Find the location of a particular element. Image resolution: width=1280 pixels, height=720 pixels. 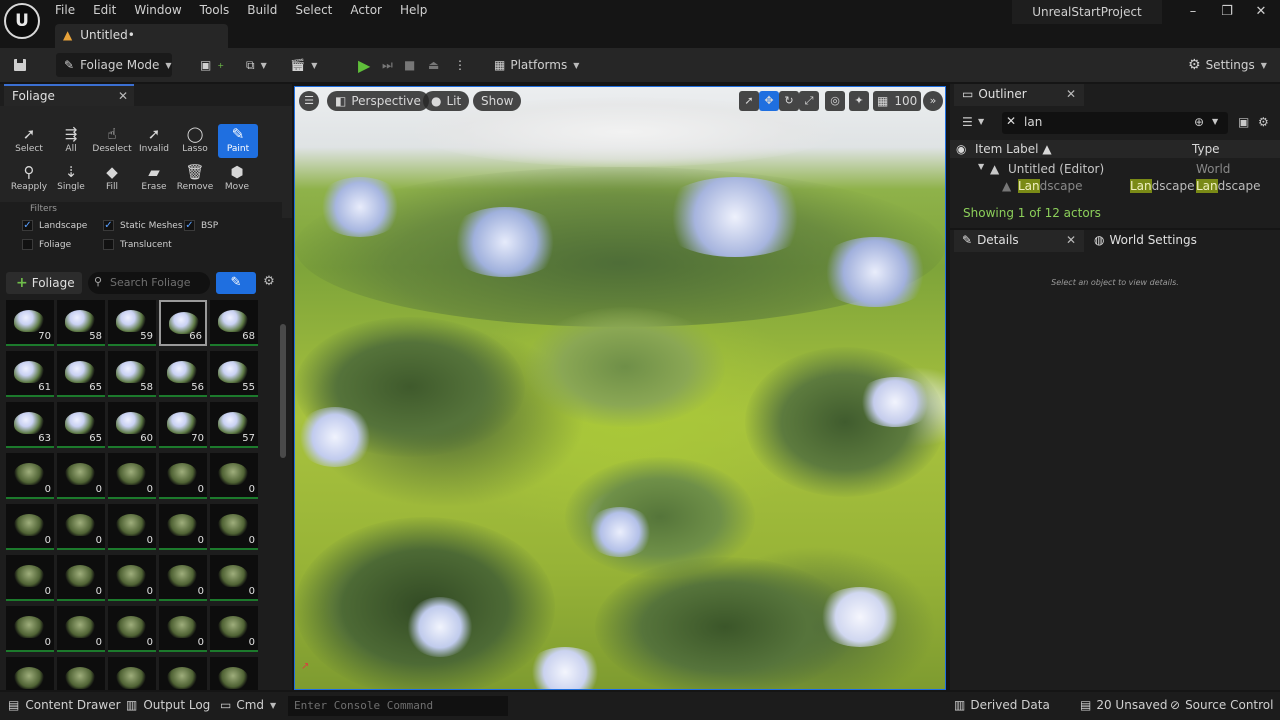

outliner-row-landscape: ▲ Landscape Landscape Landscape is located at coordinates (1115, 186).